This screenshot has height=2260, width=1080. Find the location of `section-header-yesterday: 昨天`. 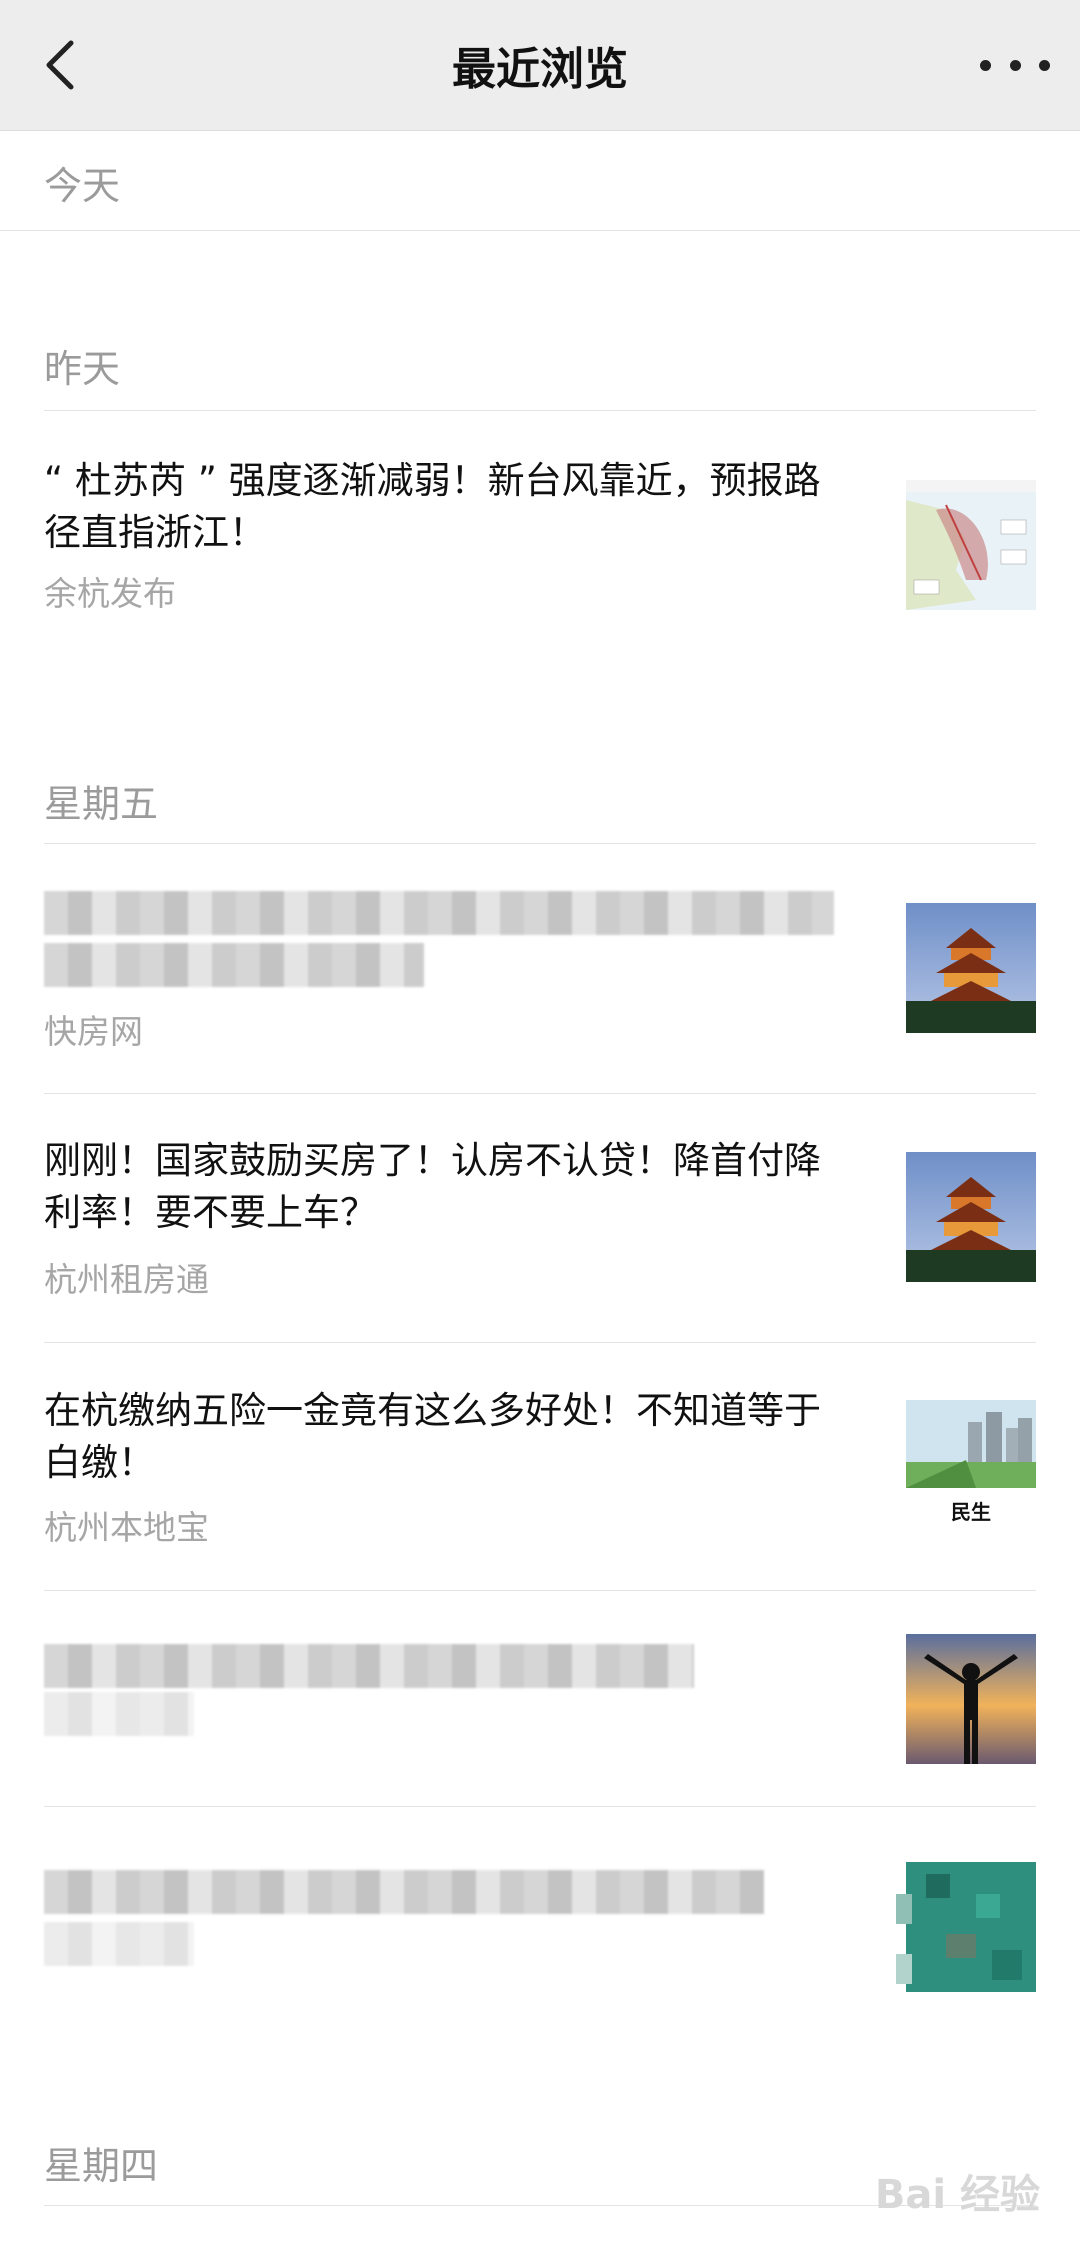

section-header-yesterday: 昨天 is located at coordinates (82, 369).